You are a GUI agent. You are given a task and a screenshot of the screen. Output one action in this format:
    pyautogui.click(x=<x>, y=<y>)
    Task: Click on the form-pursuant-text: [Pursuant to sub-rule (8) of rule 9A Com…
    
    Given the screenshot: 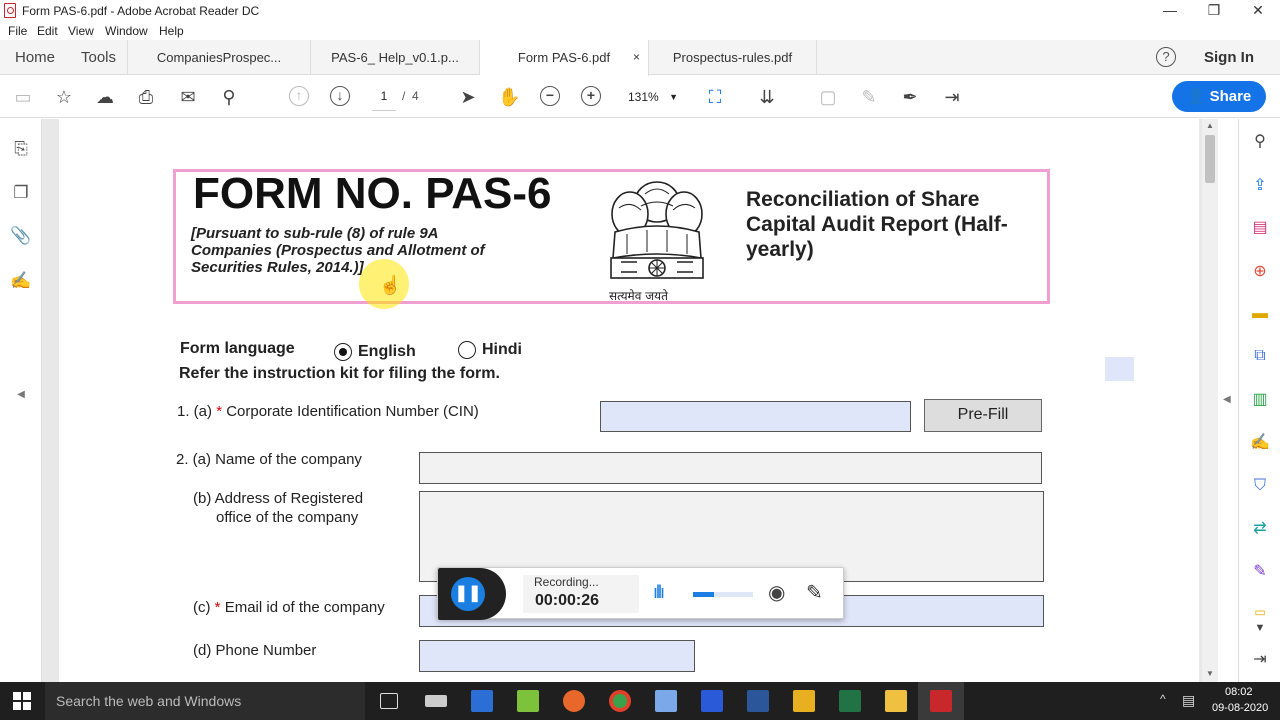 What is the action you would take?
    pyautogui.click(x=338, y=250)
    